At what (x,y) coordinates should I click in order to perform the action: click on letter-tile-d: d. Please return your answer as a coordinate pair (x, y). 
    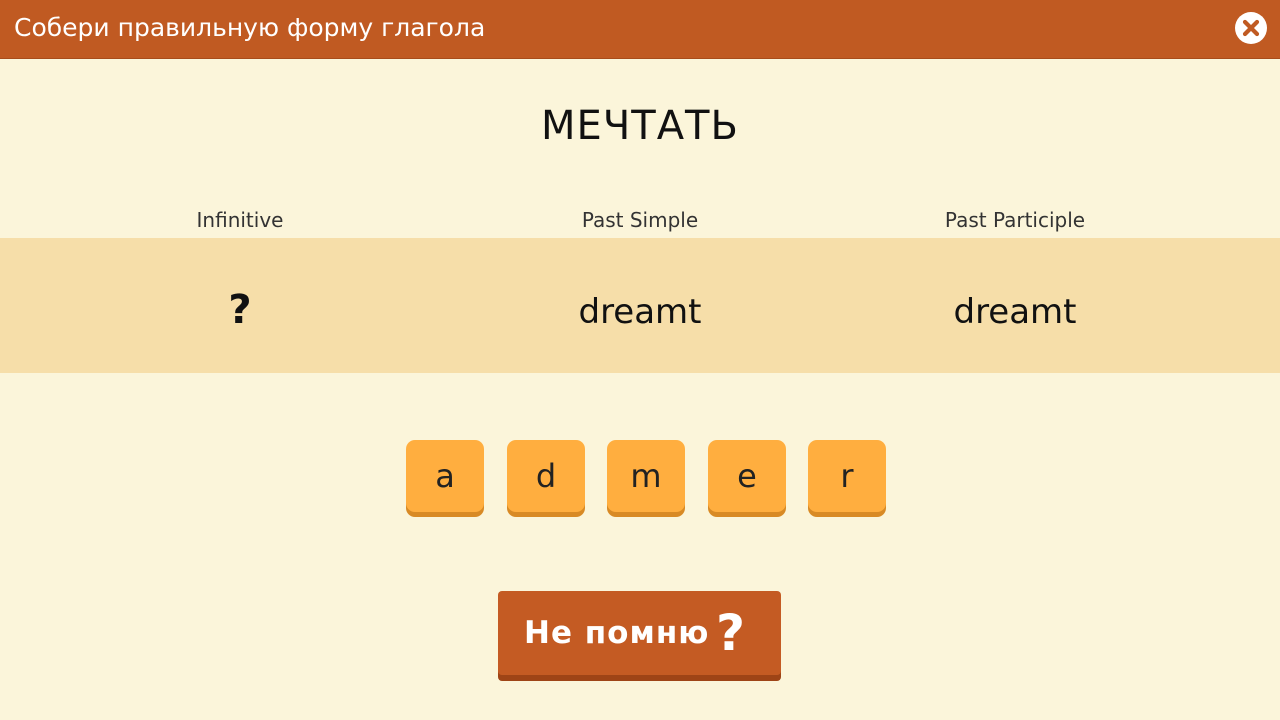
    Looking at the image, I should click on (546, 476).